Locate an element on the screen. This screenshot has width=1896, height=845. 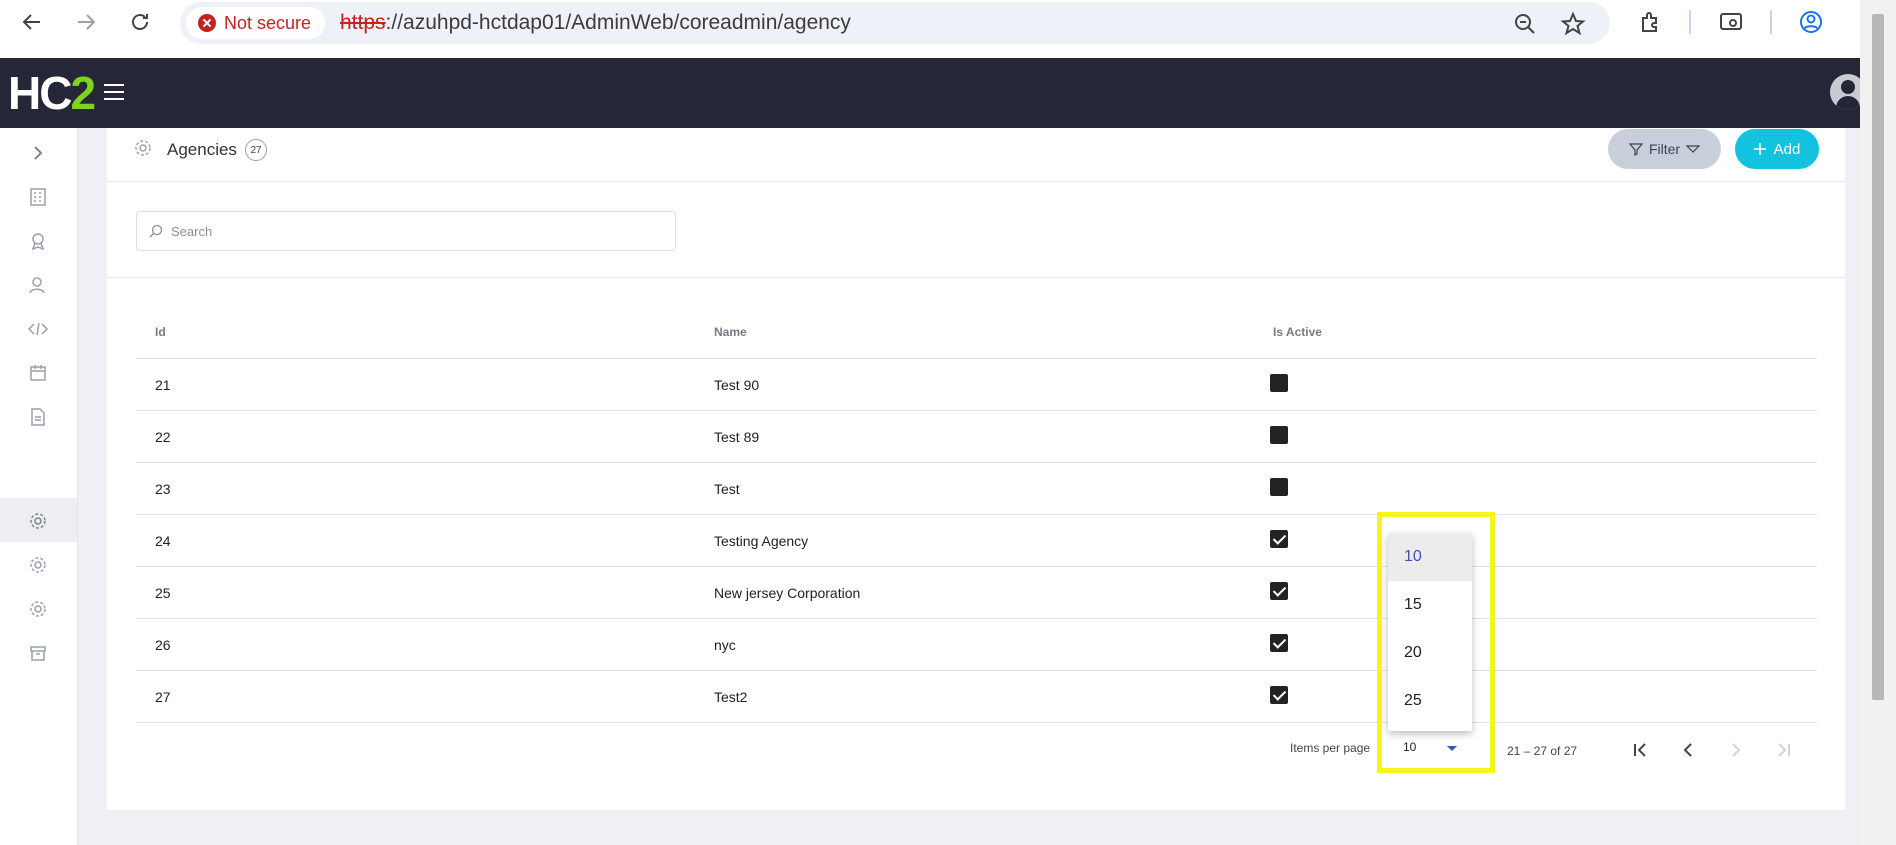
logo-accent: 2 is located at coordinates (83, 93).